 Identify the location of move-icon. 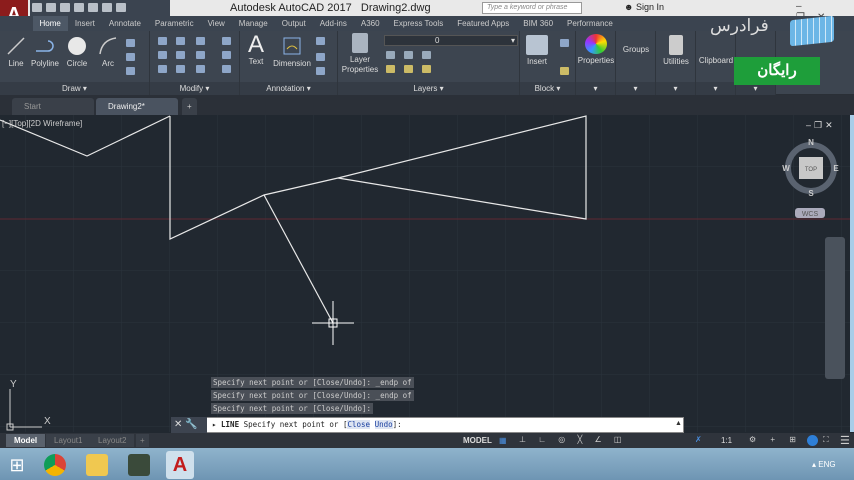
(162, 41).